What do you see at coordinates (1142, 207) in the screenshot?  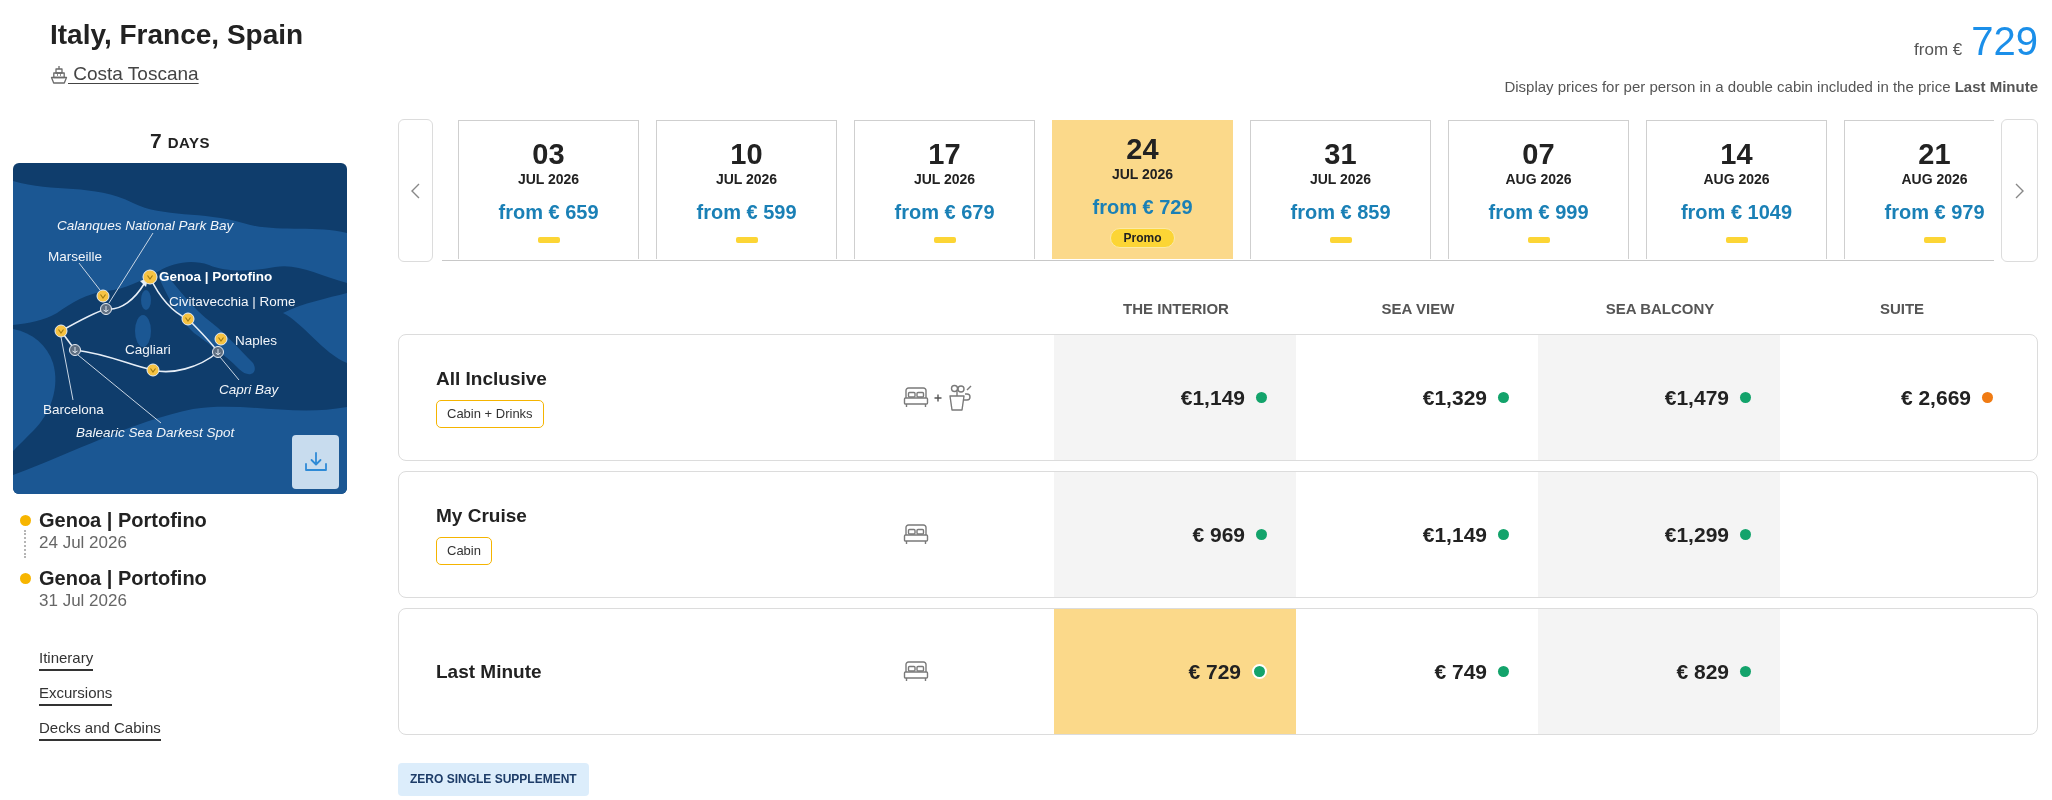 I see `date-price: from € 729` at bounding box center [1142, 207].